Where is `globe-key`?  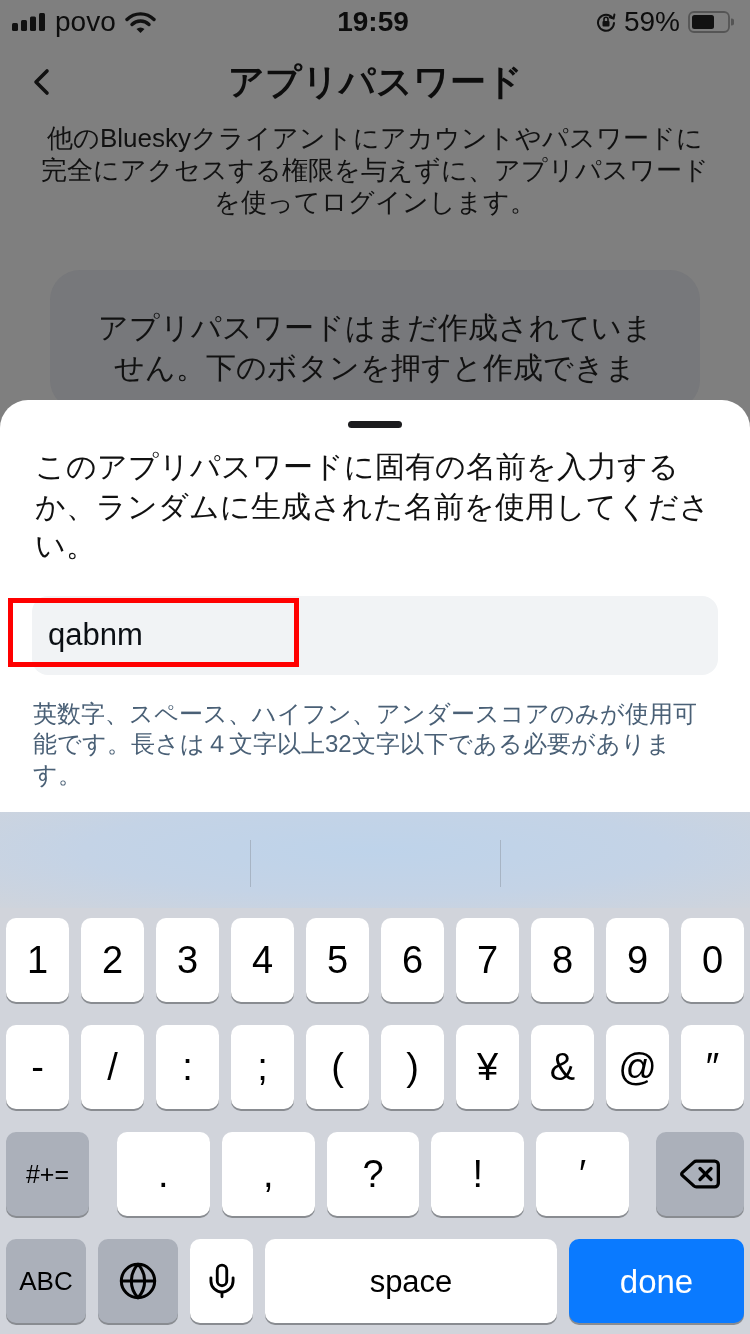 globe-key is located at coordinates (138, 1281).